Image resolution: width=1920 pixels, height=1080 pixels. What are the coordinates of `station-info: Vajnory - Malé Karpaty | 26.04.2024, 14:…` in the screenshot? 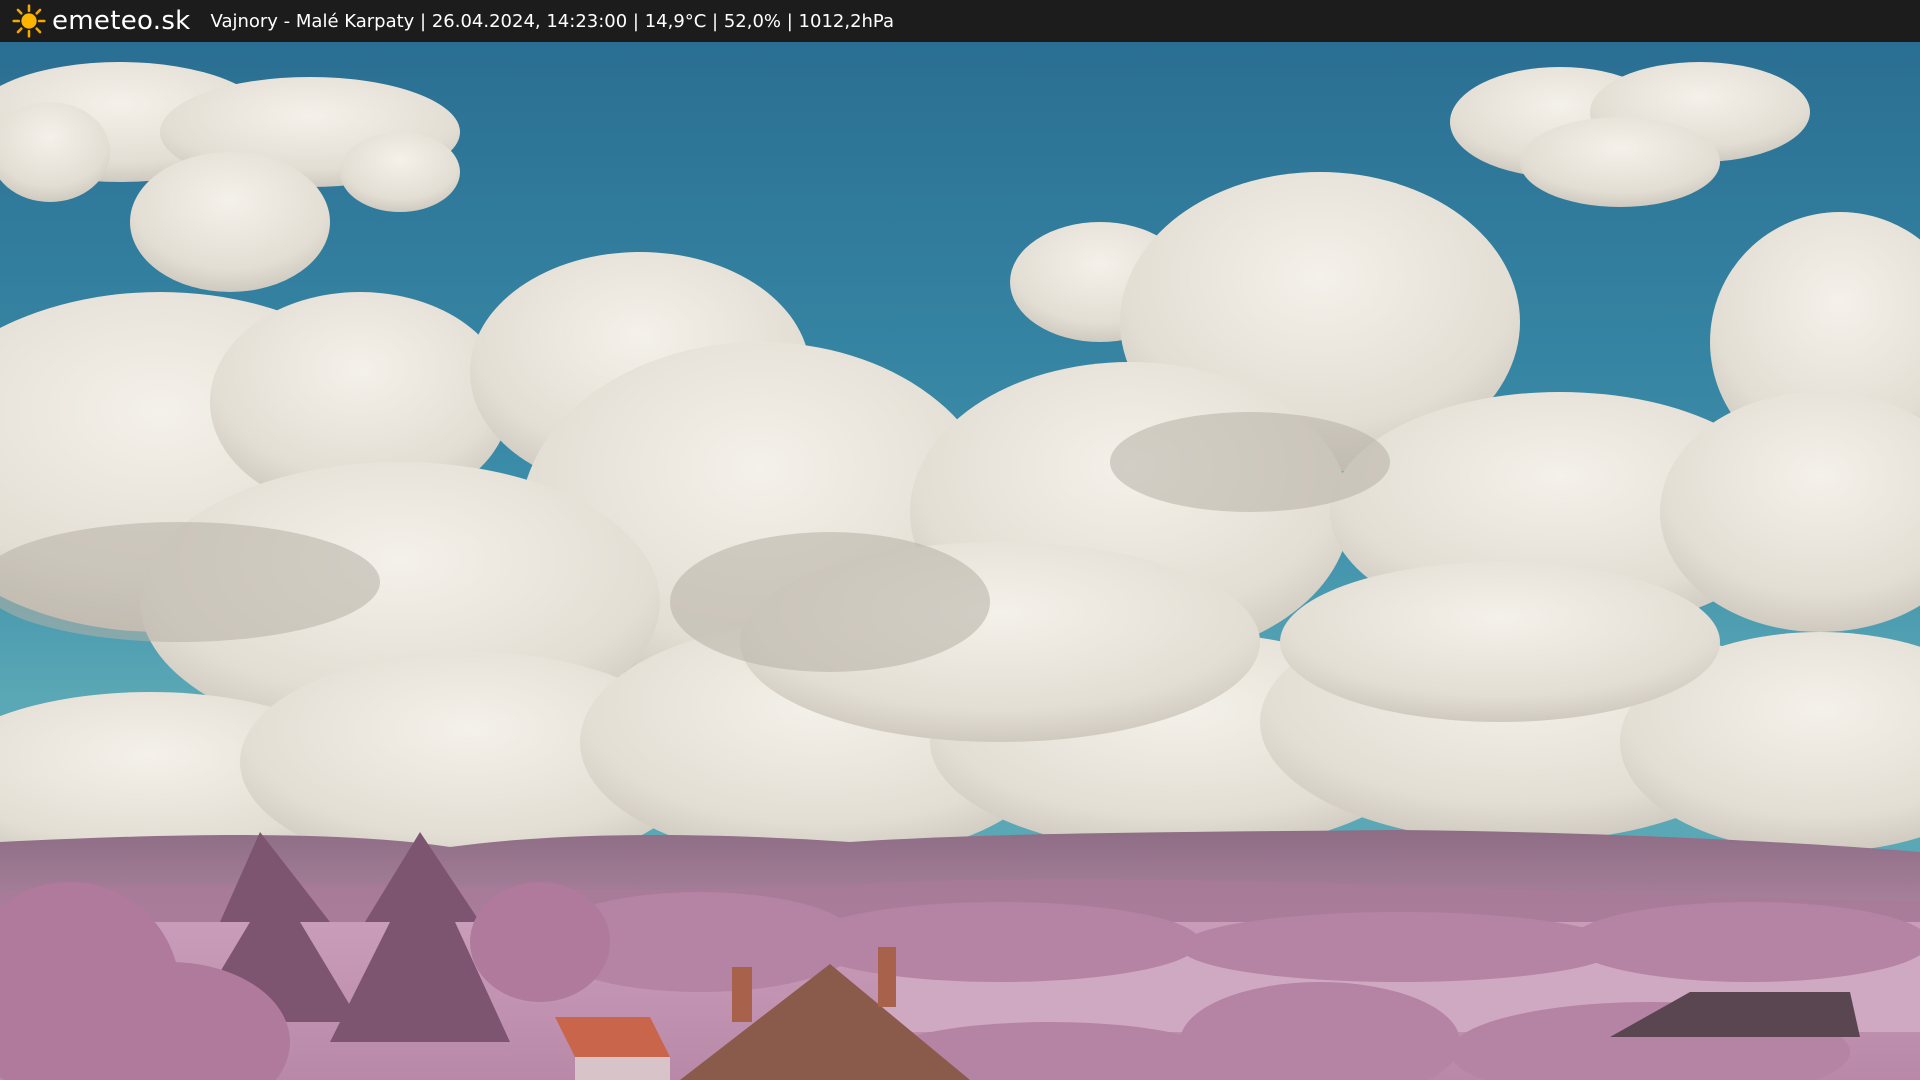 It's located at (552, 21).